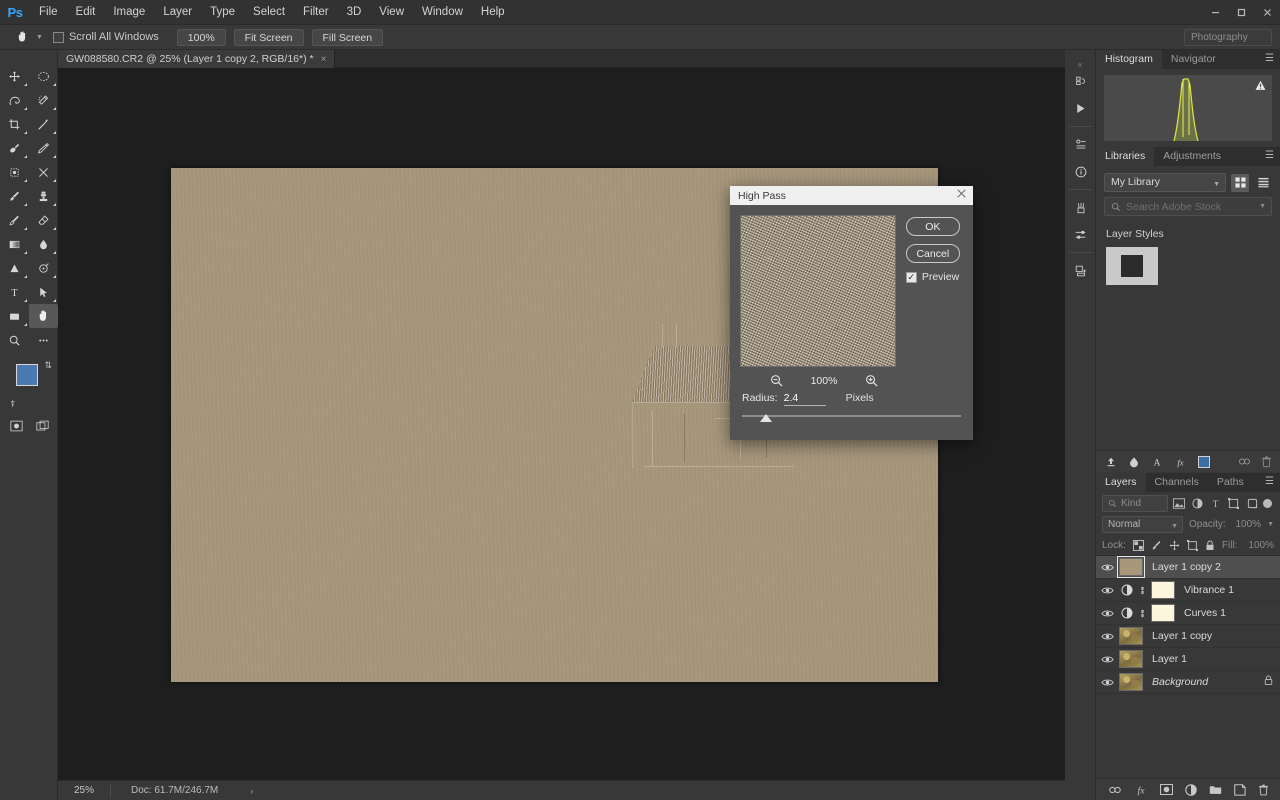 This screenshot has height=800, width=1280. Describe the element at coordinates (1143, 524) in the screenshot. I see `blend-mode-select: Normal ▼` at that location.